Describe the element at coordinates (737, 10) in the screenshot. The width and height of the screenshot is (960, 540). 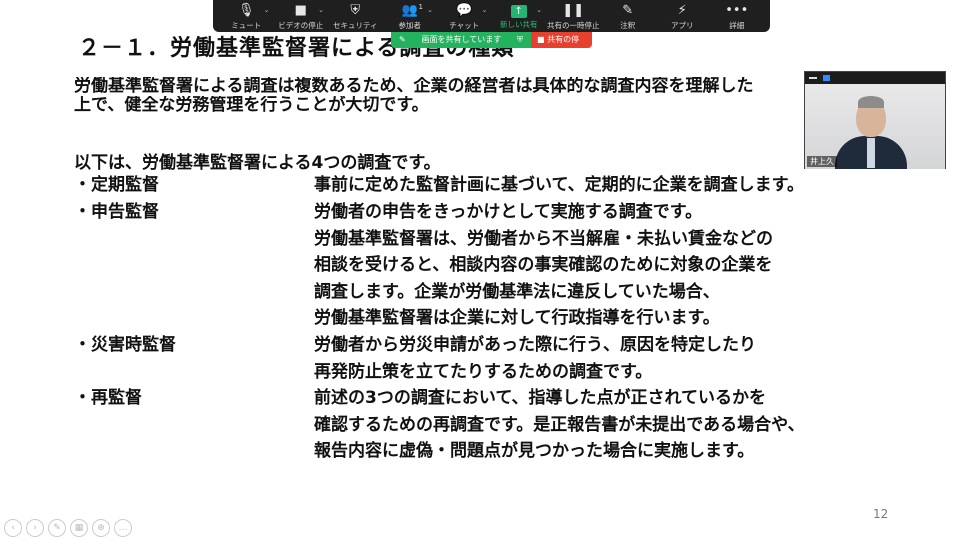
I see `more-icon: •••` at that location.